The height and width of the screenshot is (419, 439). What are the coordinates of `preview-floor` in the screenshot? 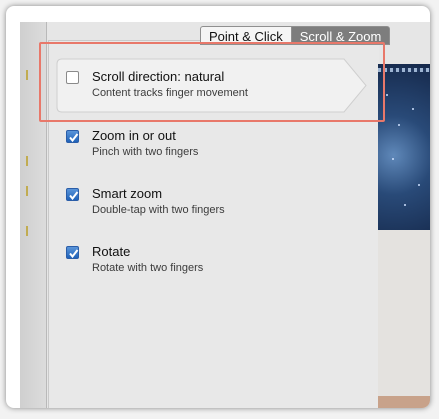 It's located at (404, 402).